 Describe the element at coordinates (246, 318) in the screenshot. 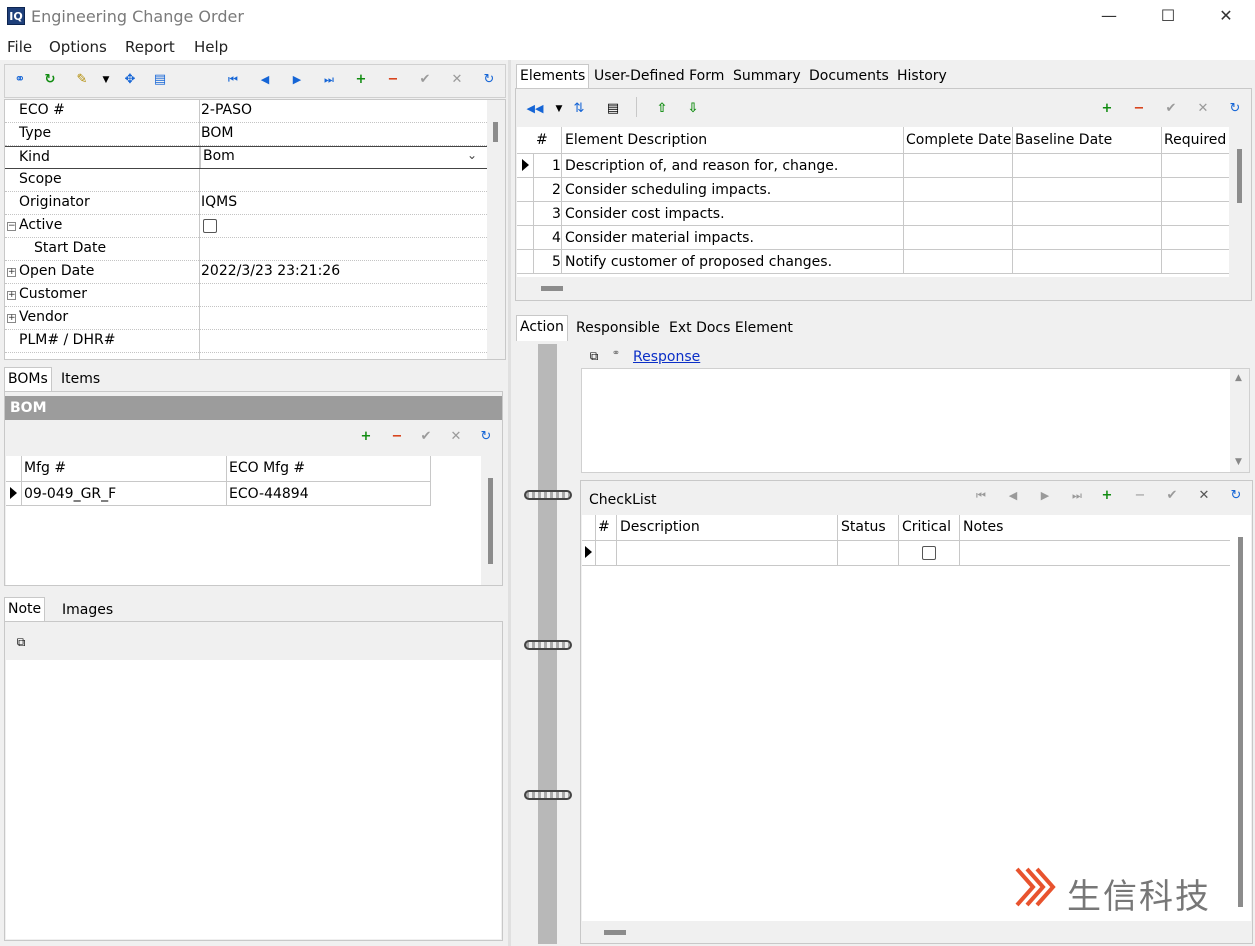

I see `property-row-vendor: + Vendor` at that location.